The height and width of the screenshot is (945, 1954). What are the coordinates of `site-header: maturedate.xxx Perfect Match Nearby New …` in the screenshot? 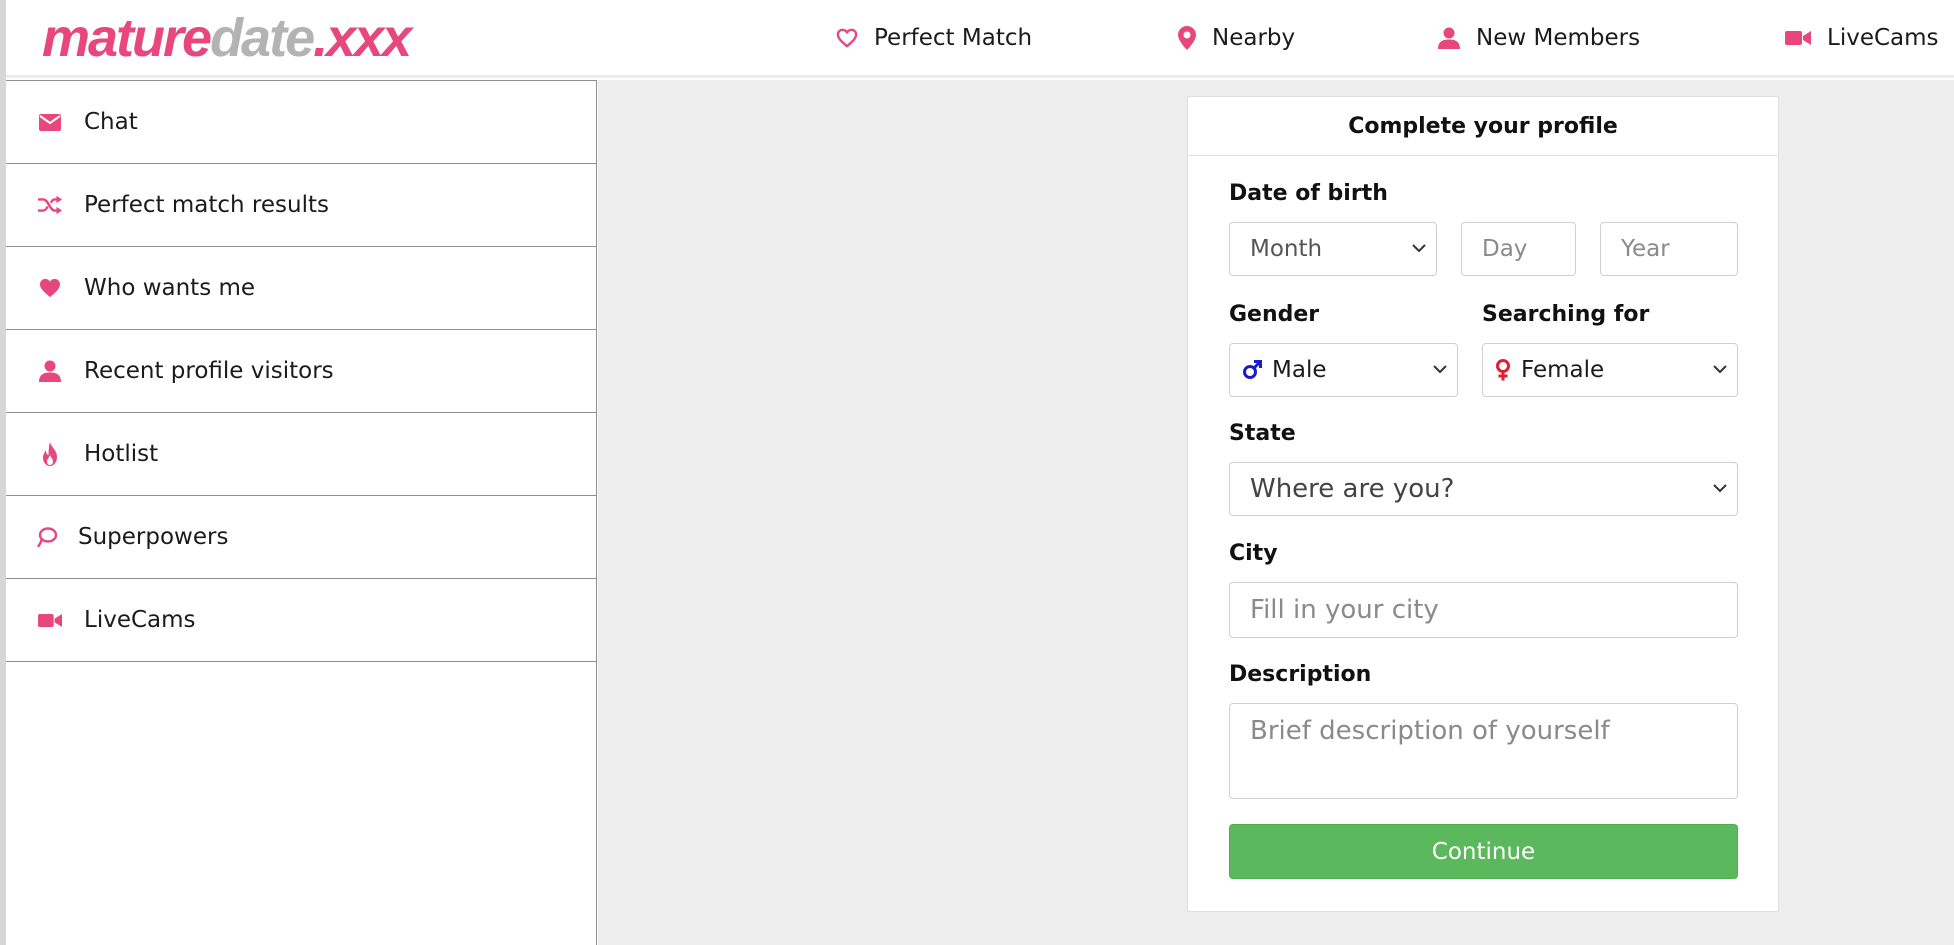 It's located at (980, 39).